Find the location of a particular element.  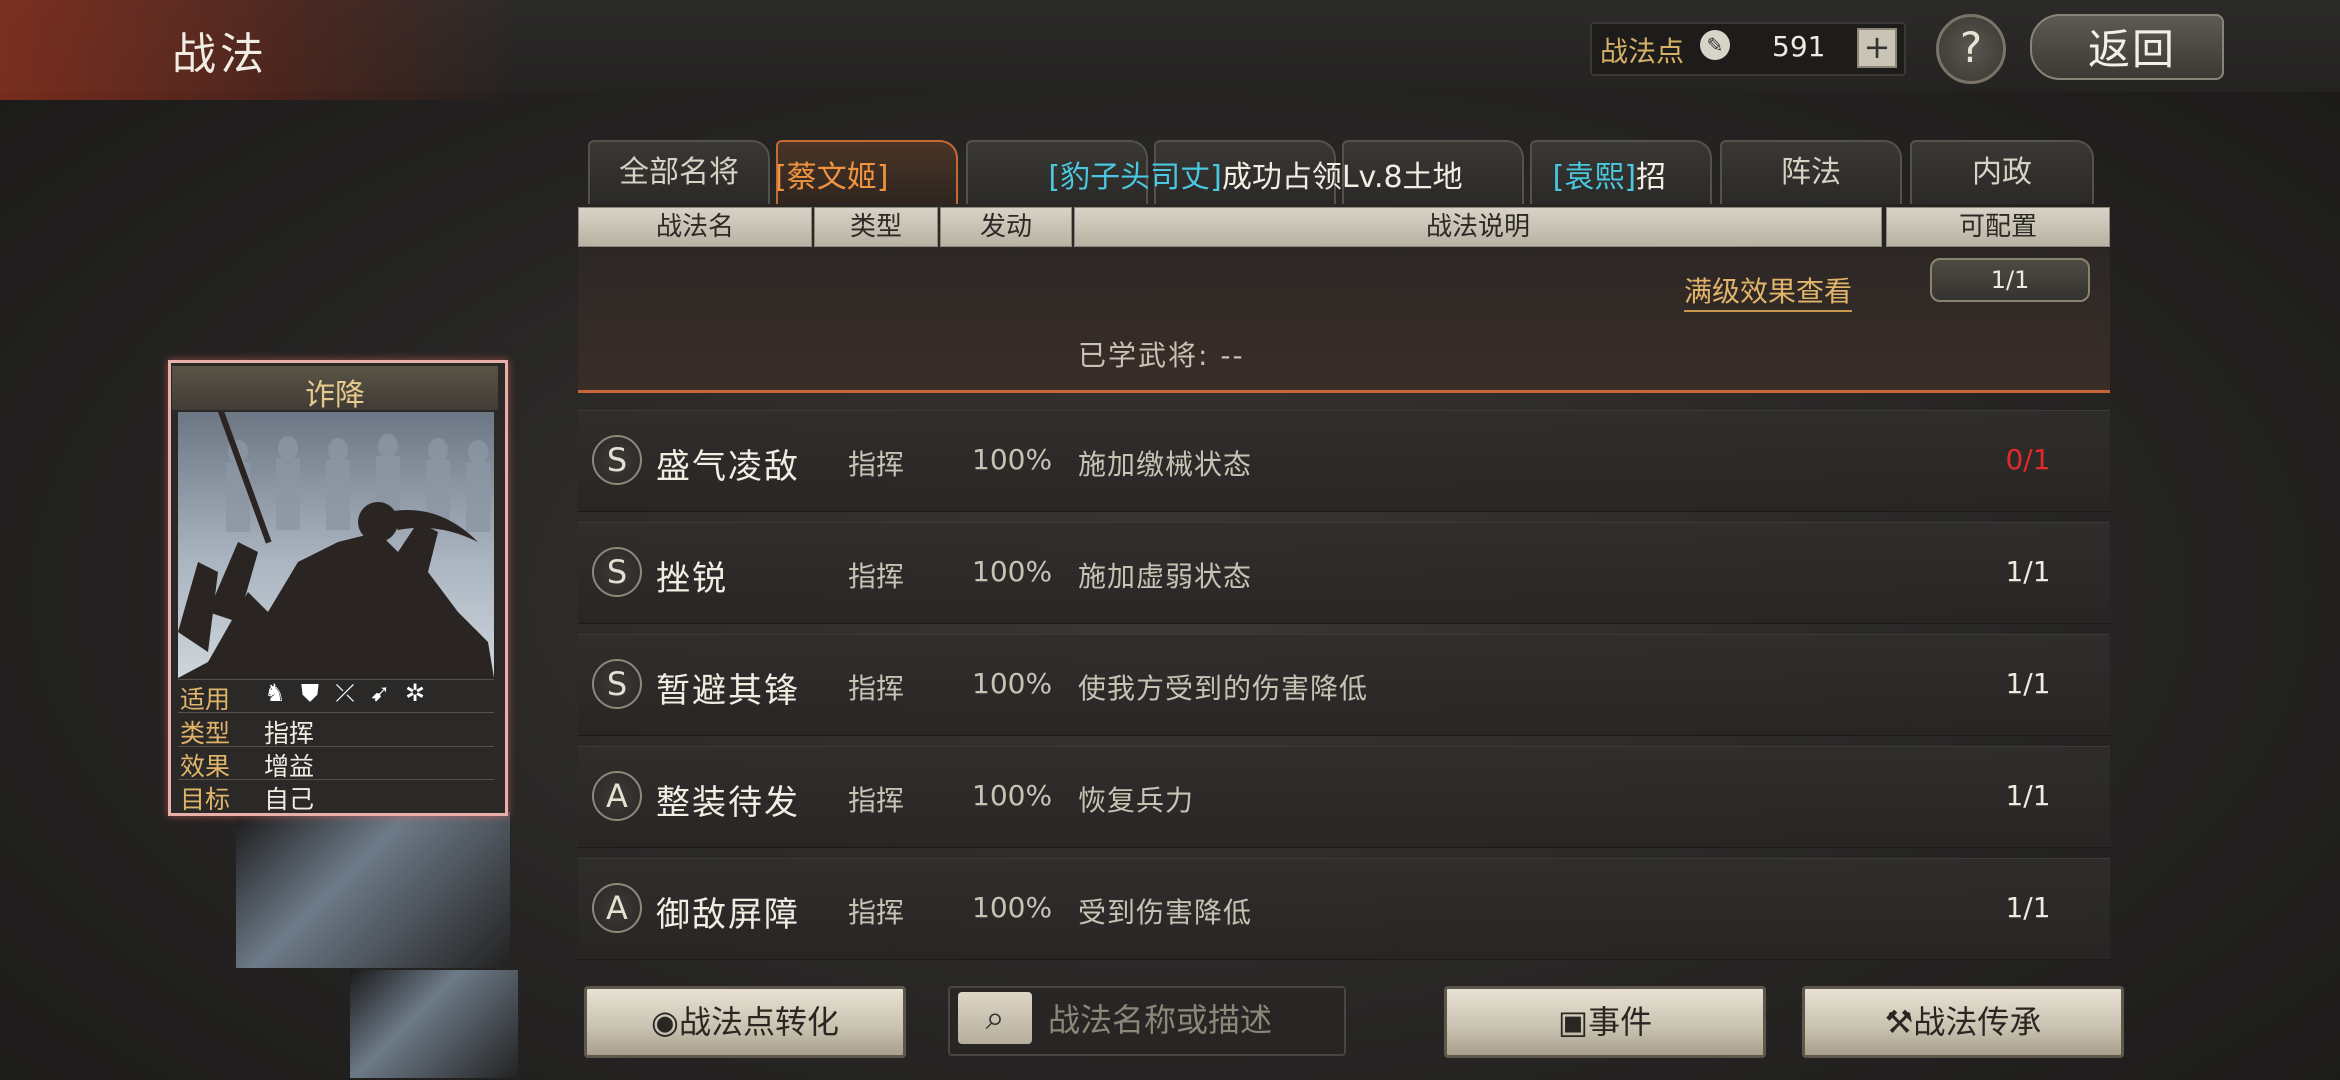

events-label: 事件 is located at coordinates (1620, 1022).